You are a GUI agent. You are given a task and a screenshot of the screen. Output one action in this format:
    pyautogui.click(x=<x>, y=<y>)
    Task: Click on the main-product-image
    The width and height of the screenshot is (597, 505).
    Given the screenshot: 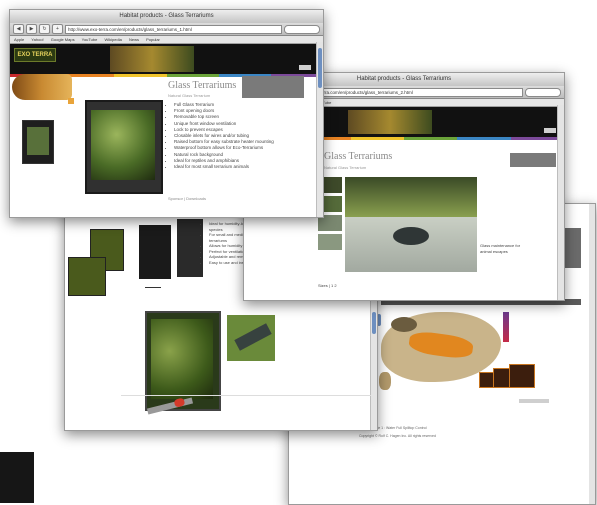 What is the action you would take?
    pyautogui.click(x=411, y=224)
    